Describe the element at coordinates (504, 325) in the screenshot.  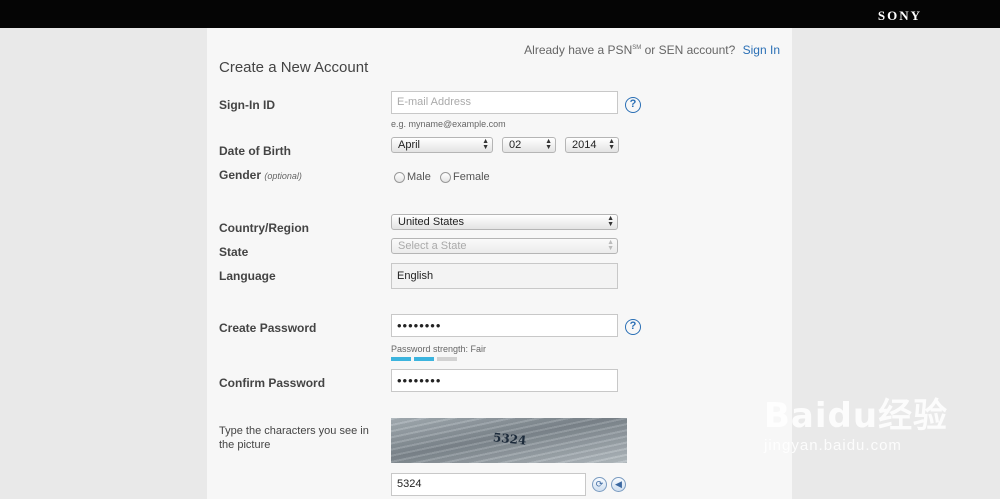
I see `password-field: ••••••••` at that location.